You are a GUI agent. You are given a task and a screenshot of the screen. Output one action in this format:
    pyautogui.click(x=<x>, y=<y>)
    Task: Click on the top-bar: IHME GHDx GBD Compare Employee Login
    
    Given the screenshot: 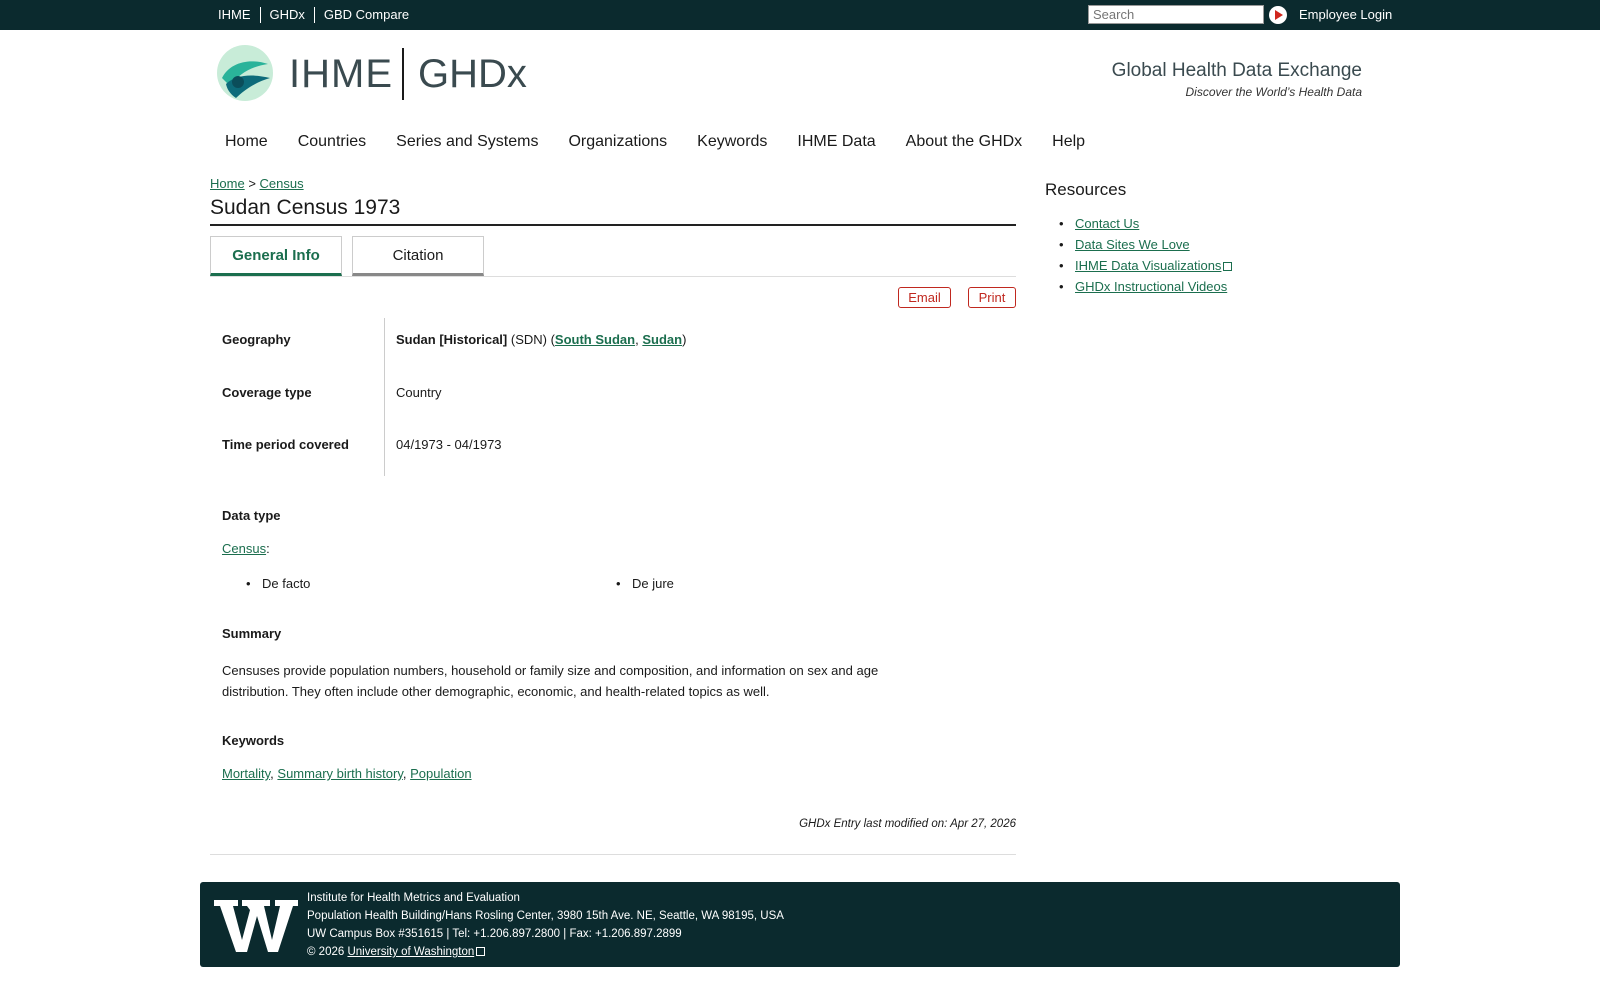 What is the action you would take?
    pyautogui.click(x=800, y=15)
    